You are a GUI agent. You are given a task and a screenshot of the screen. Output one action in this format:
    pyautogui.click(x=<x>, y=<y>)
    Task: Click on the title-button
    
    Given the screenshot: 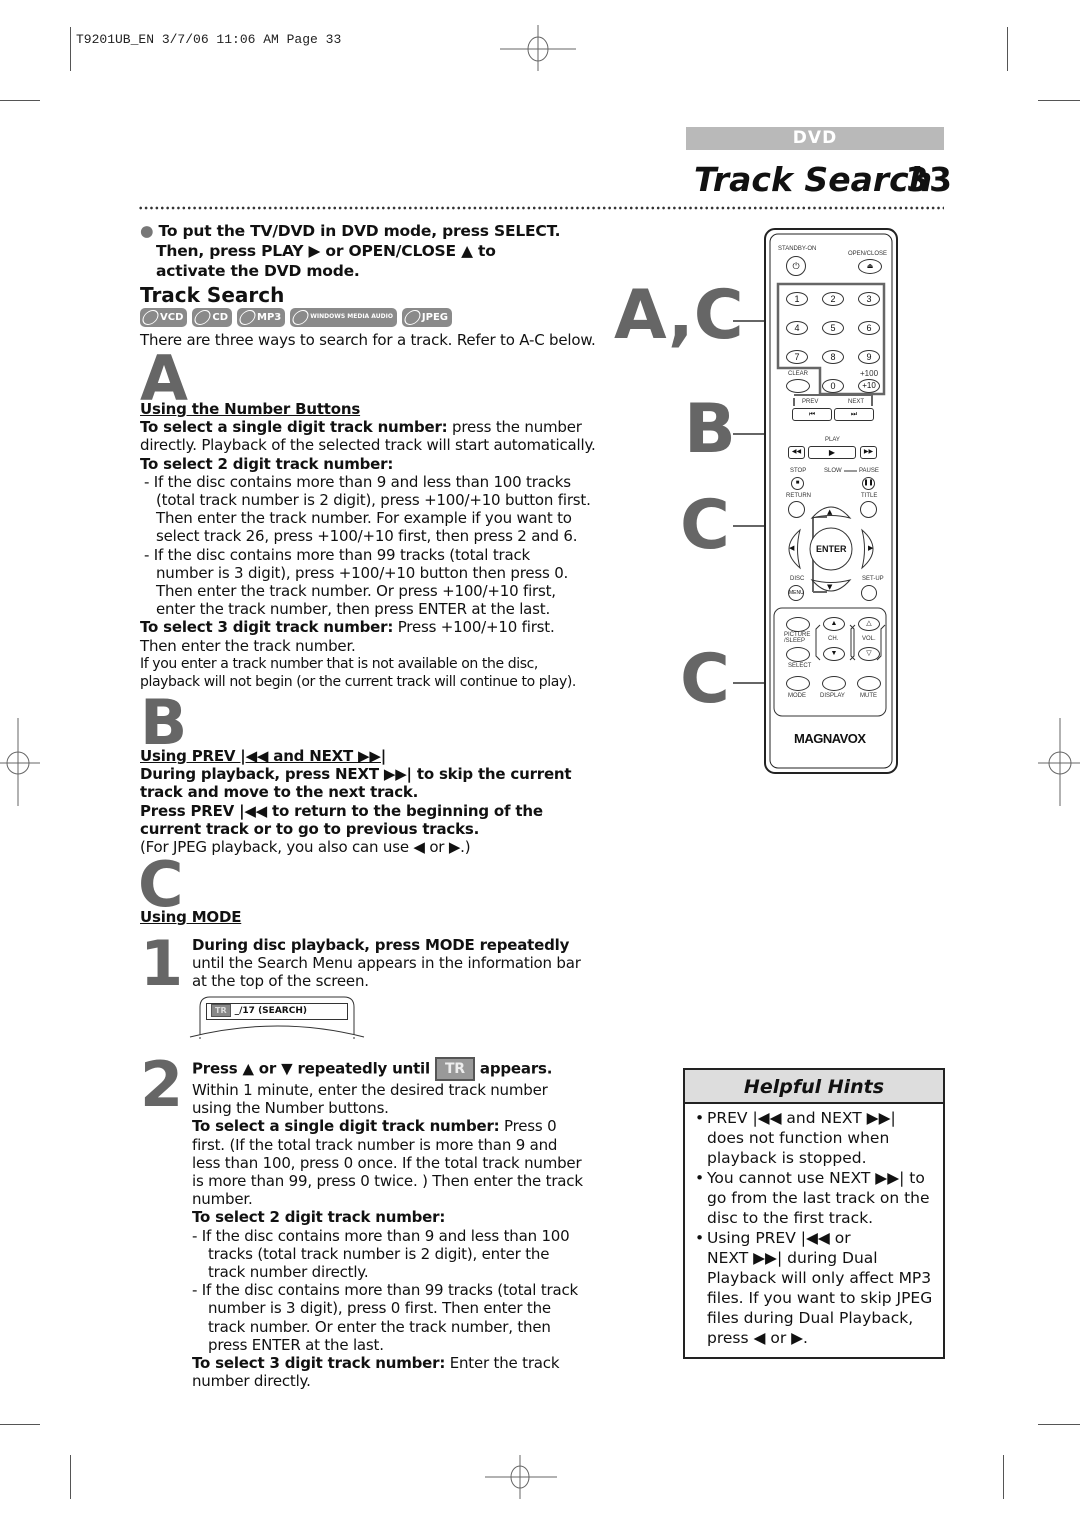 What is the action you would take?
    pyautogui.click(x=868, y=509)
    